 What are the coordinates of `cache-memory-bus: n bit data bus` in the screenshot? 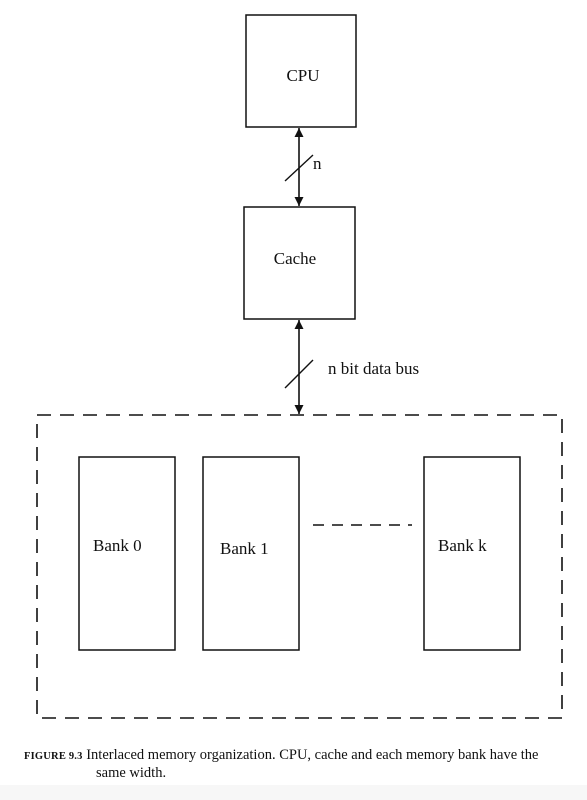 It's located at (351, 367).